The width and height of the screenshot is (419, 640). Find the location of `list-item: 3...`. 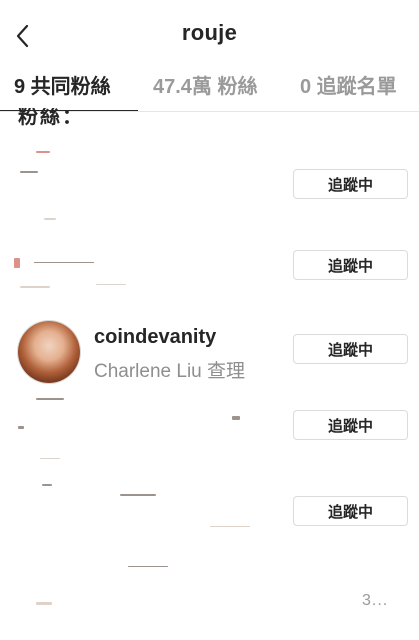

list-item: 3... is located at coordinates (209, 600).